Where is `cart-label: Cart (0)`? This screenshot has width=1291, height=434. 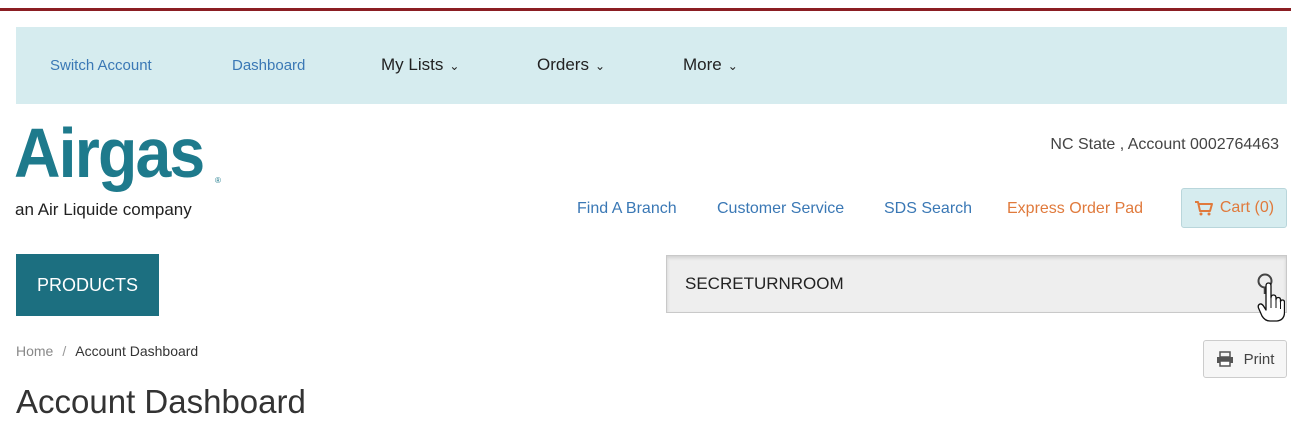 cart-label: Cart (0) is located at coordinates (1247, 207).